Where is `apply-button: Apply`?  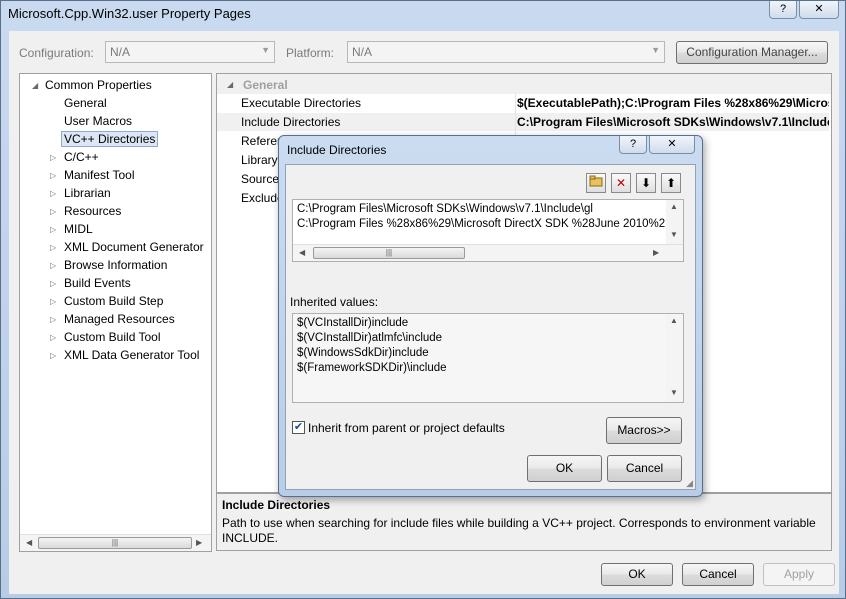 apply-button: Apply is located at coordinates (799, 574).